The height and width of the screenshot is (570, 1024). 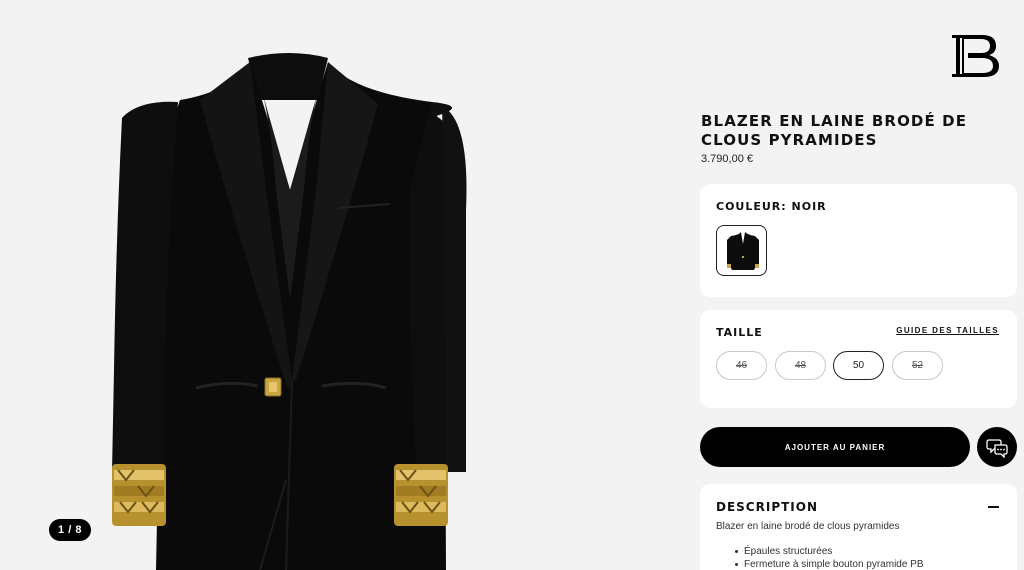 I want to click on size-option-46: 46, so click(x=741, y=365).